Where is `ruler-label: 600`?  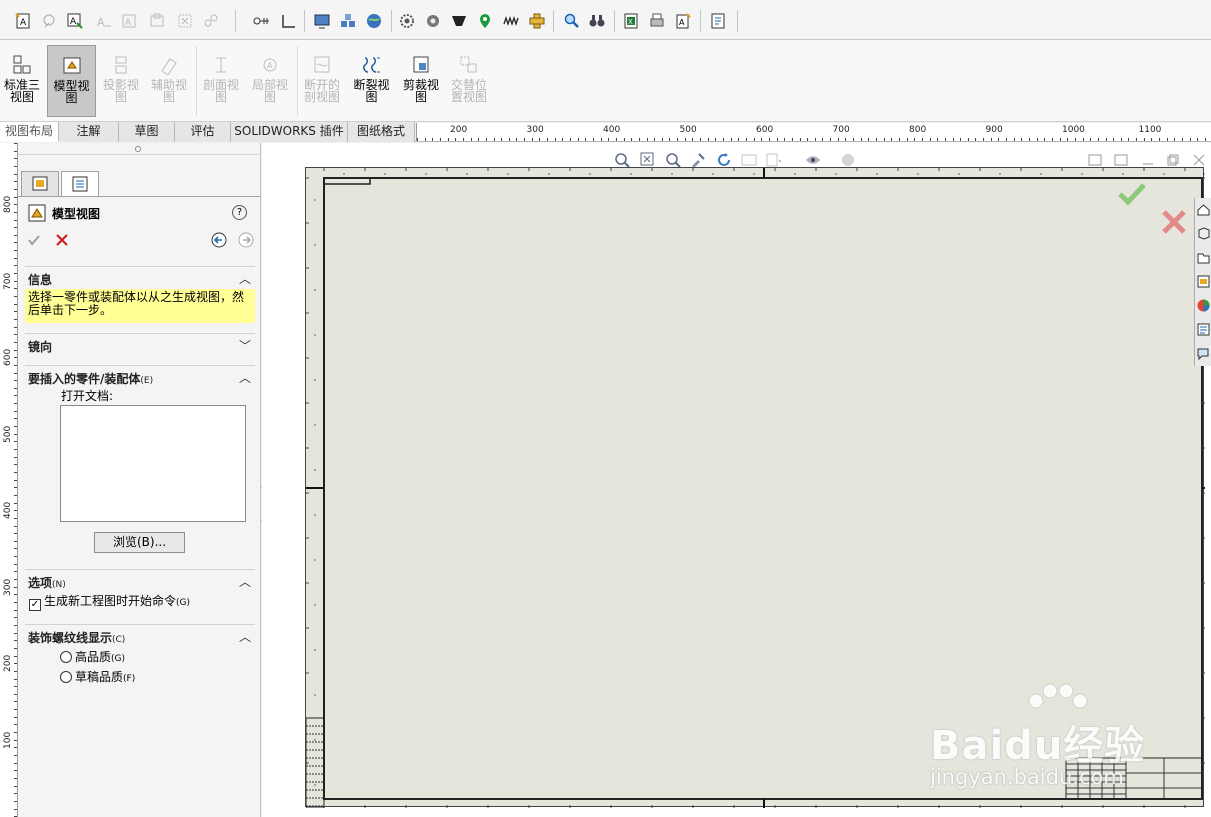 ruler-label: 600 is located at coordinates (765, 130).